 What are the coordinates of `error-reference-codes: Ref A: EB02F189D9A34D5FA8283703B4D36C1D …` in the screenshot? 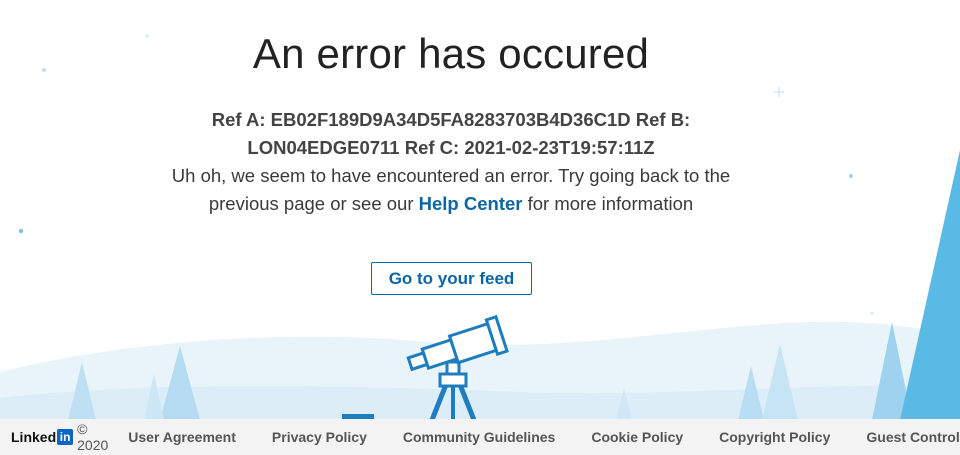 It's located at (451, 134).